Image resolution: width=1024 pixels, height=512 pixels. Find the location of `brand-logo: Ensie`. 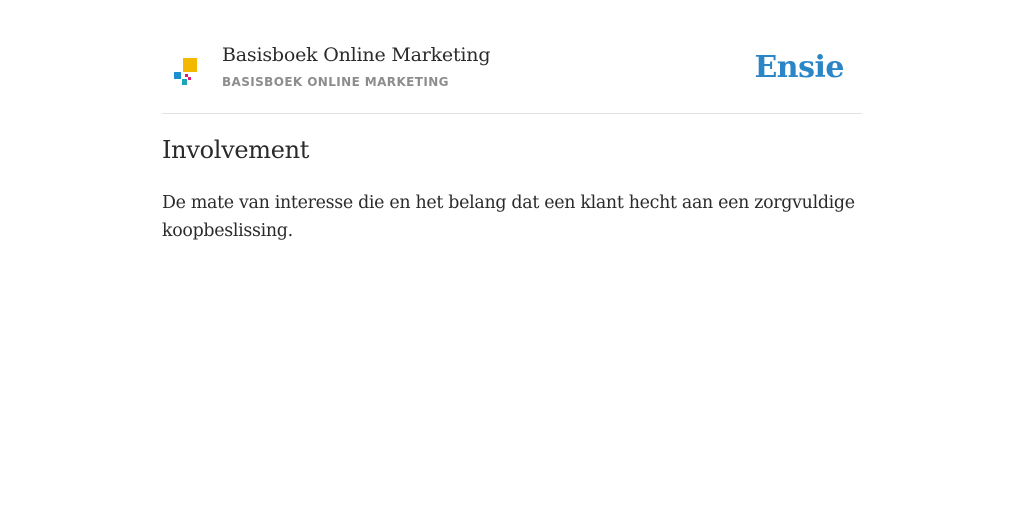

brand-logo: Ensie is located at coordinates (799, 67).